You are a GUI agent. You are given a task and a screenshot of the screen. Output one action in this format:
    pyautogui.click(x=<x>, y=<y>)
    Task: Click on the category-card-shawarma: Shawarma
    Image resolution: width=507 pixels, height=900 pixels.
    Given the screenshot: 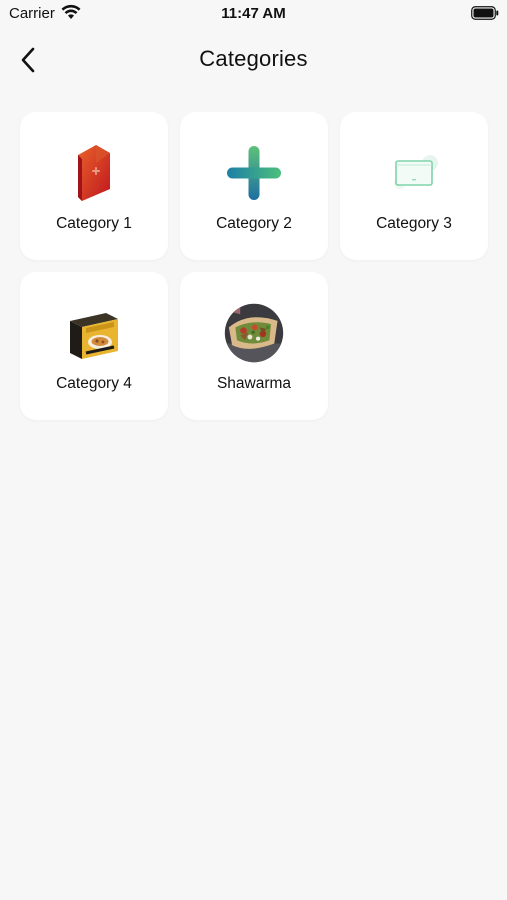 What is the action you would take?
    pyautogui.click(x=254, y=346)
    